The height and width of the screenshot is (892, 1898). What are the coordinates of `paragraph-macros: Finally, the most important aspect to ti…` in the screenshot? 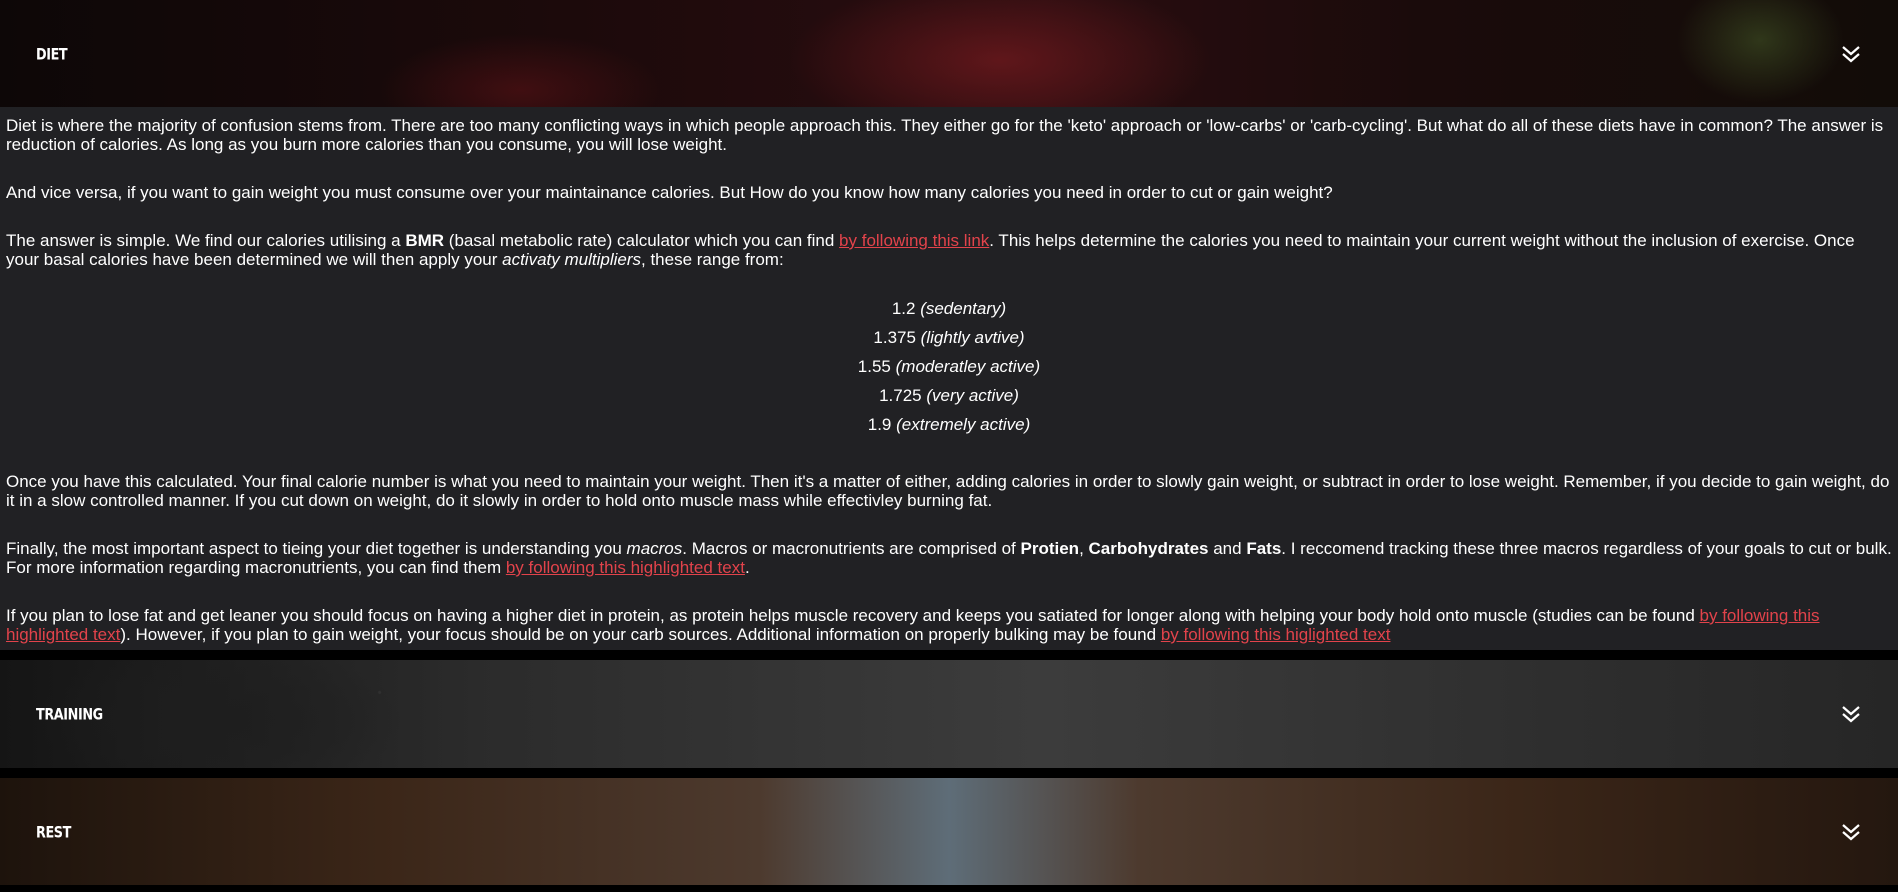 It's located at (949, 558).